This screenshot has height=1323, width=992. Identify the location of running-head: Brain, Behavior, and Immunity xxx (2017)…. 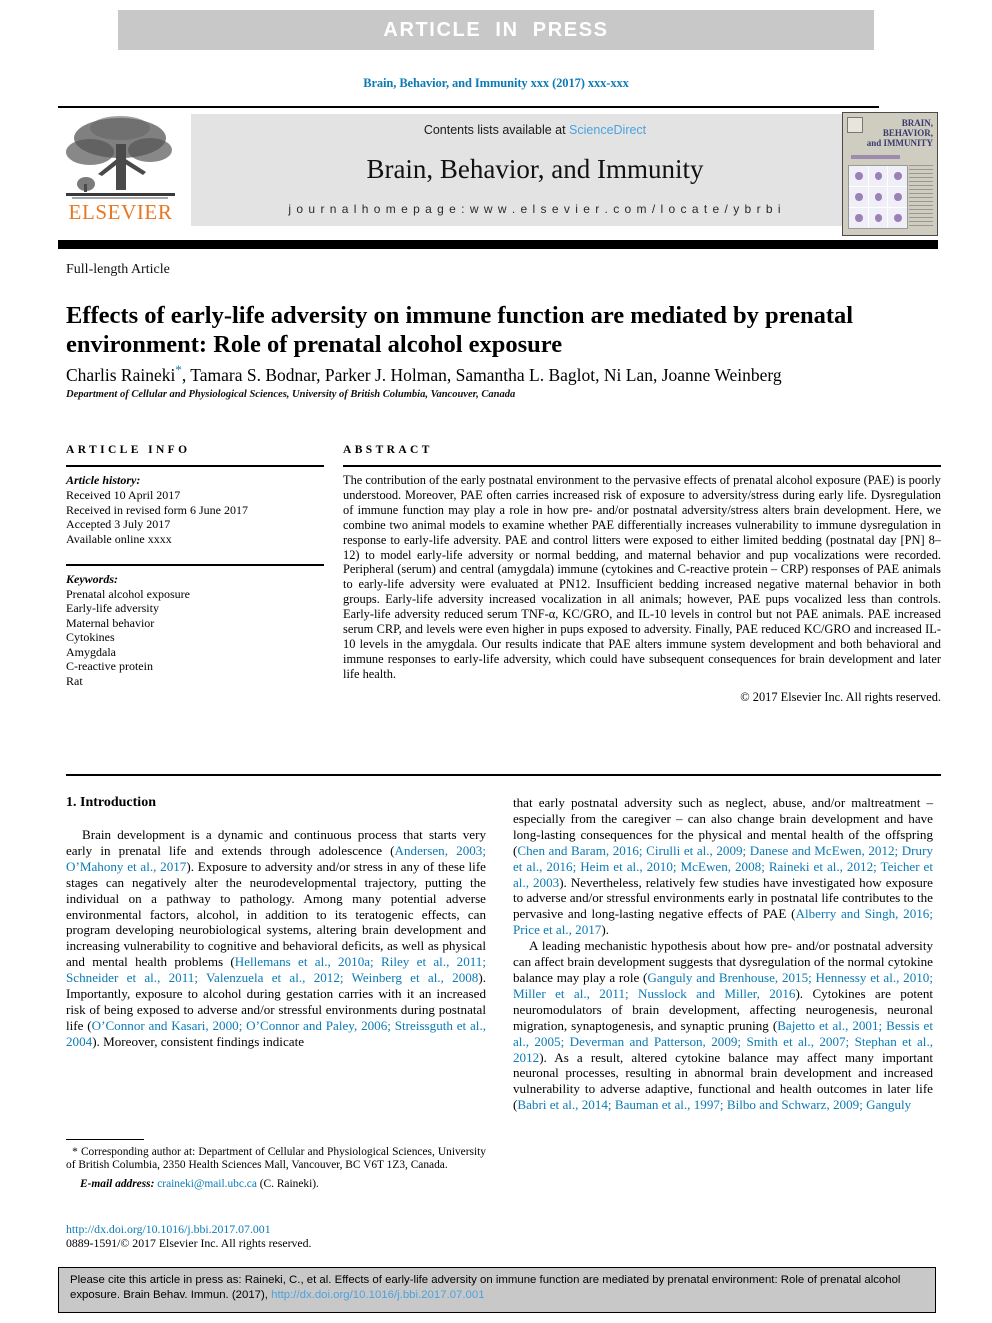
(496, 83).